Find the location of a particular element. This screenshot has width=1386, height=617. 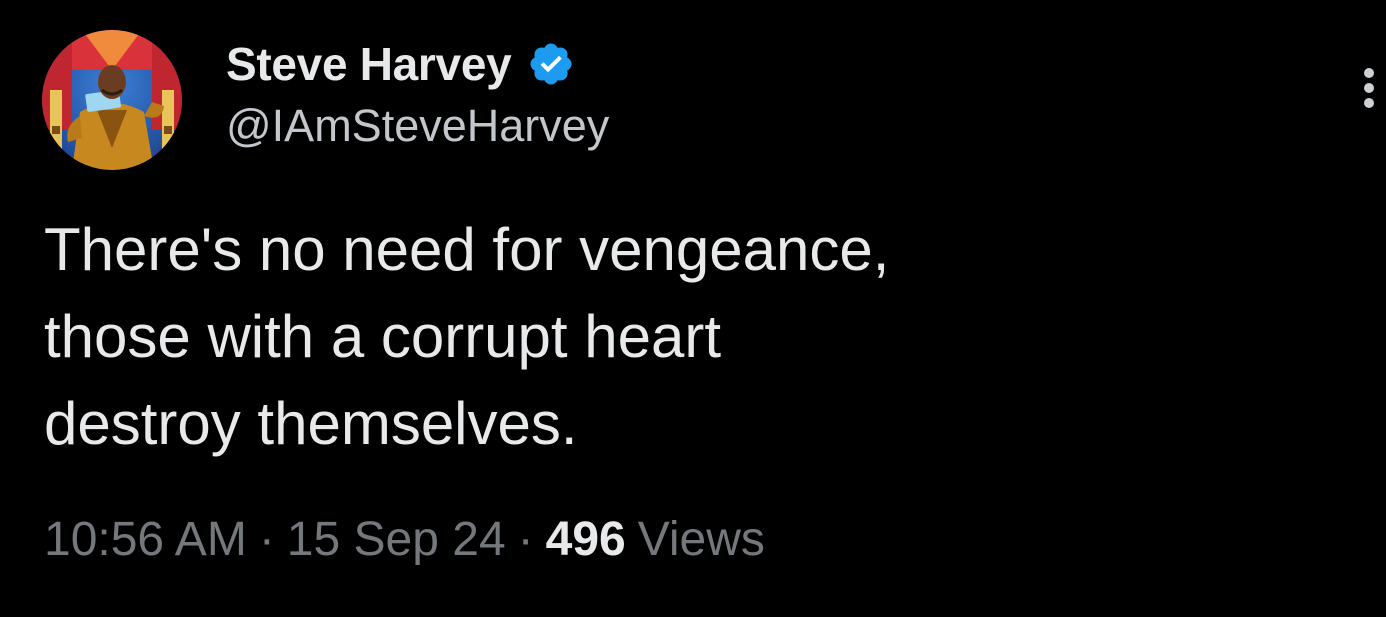

more-options-icon is located at coordinates (1369, 88).